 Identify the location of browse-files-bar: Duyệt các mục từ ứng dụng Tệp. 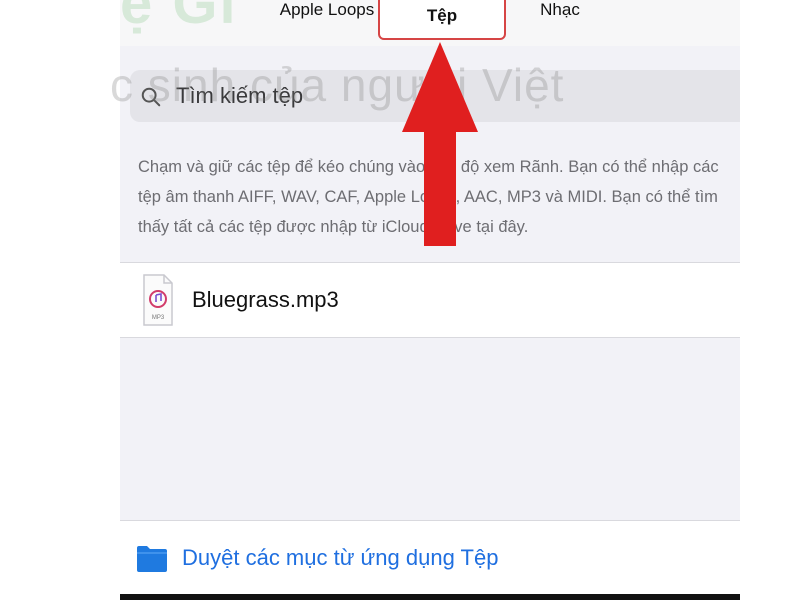
(430, 557).